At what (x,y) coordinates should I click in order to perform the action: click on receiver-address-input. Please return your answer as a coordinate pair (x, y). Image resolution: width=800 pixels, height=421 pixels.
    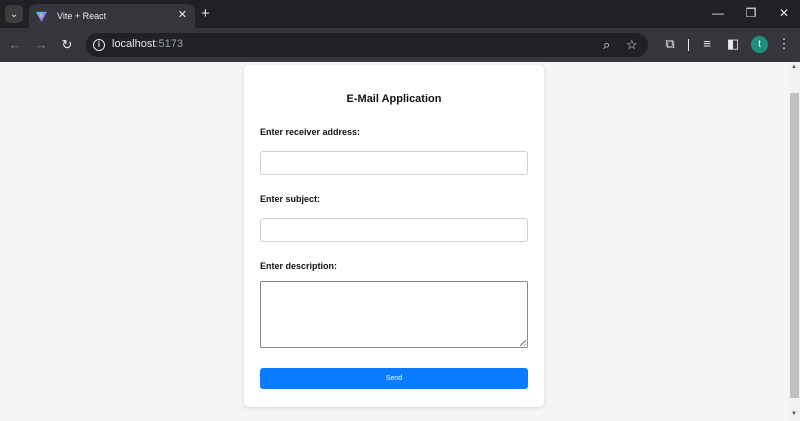
    Looking at the image, I should click on (394, 163).